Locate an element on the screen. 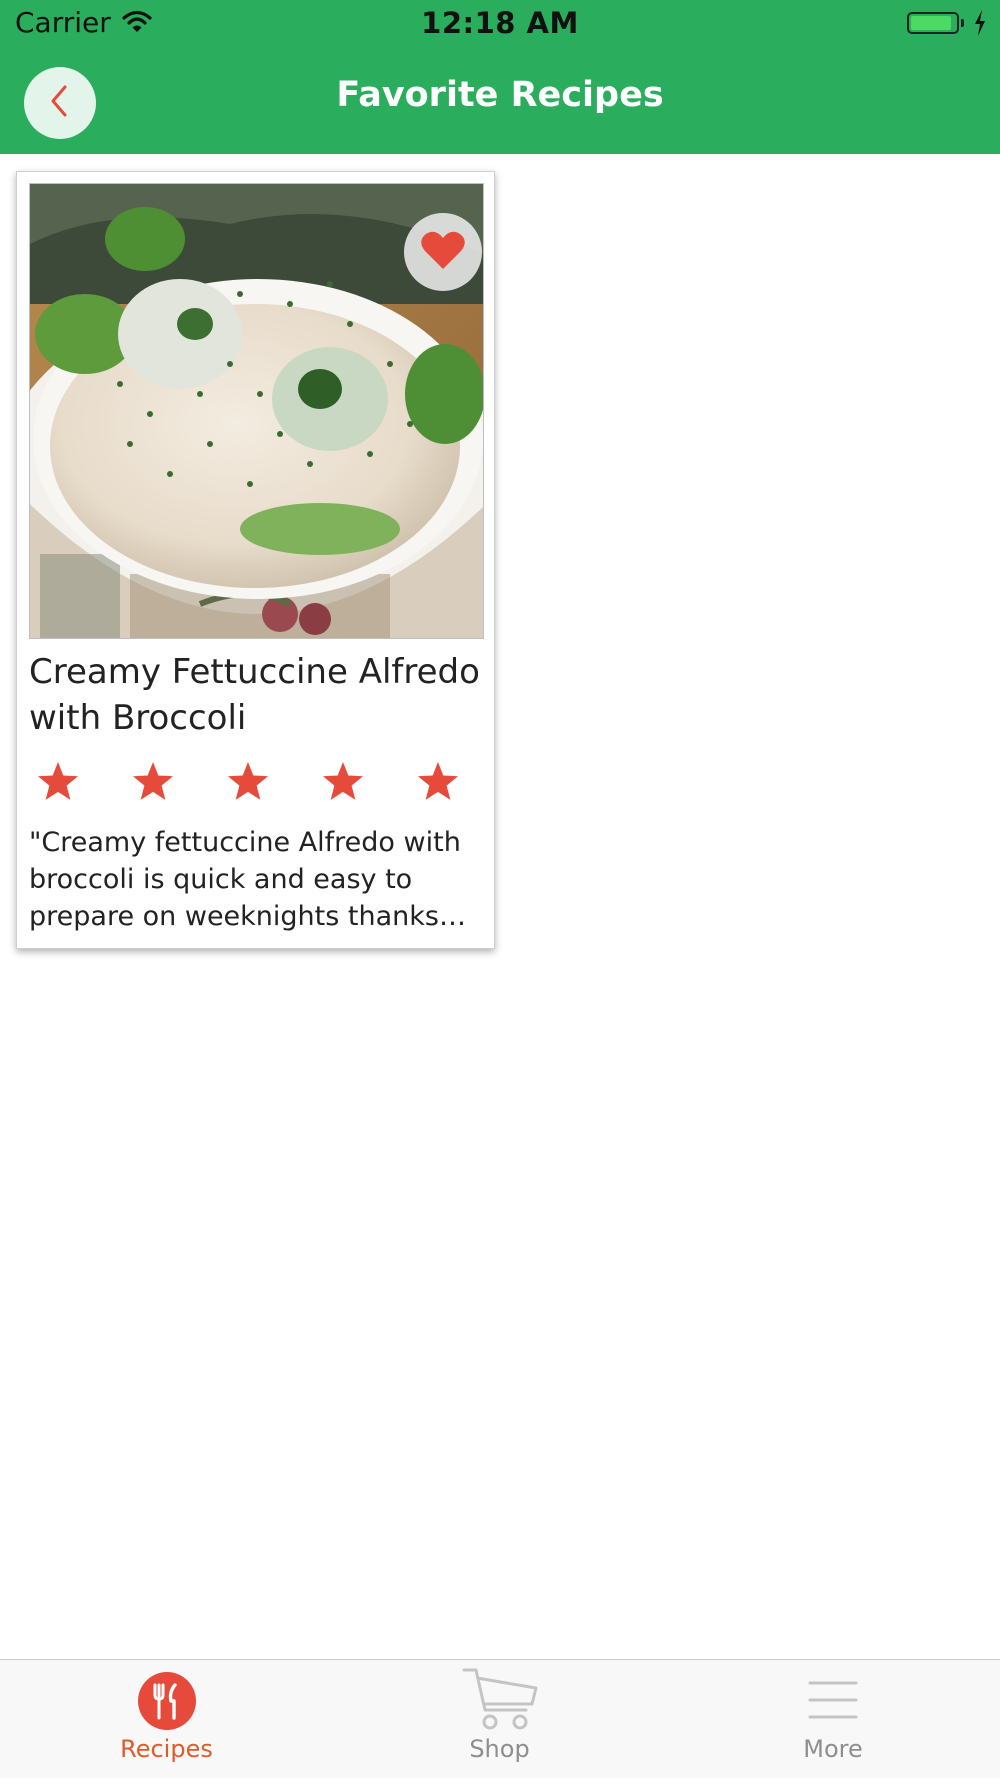 This screenshot has width=1000, height=1779. fork-knife-icon is located at coordinates (166, 1703).